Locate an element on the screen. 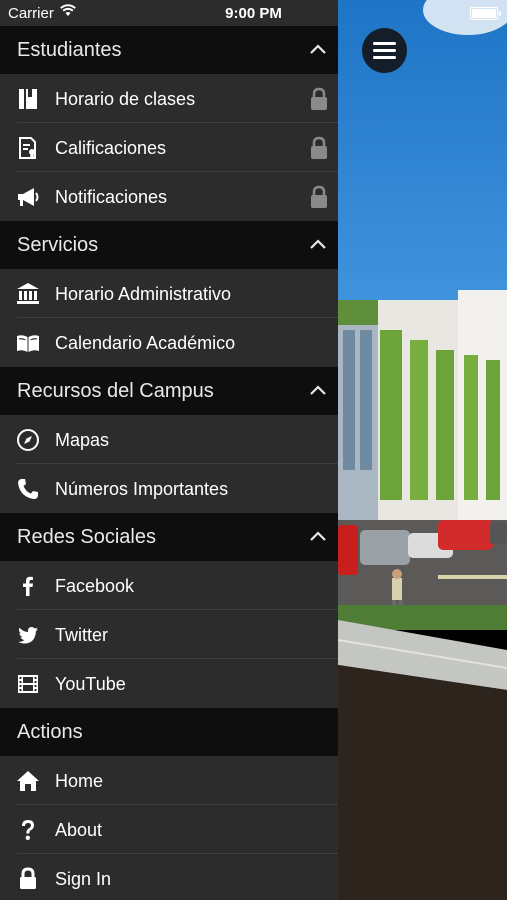 The width and height of the screenshot is (507, 900). menu-item-numeros-importantes: Números Importantes is located at coordinates (169, 488).